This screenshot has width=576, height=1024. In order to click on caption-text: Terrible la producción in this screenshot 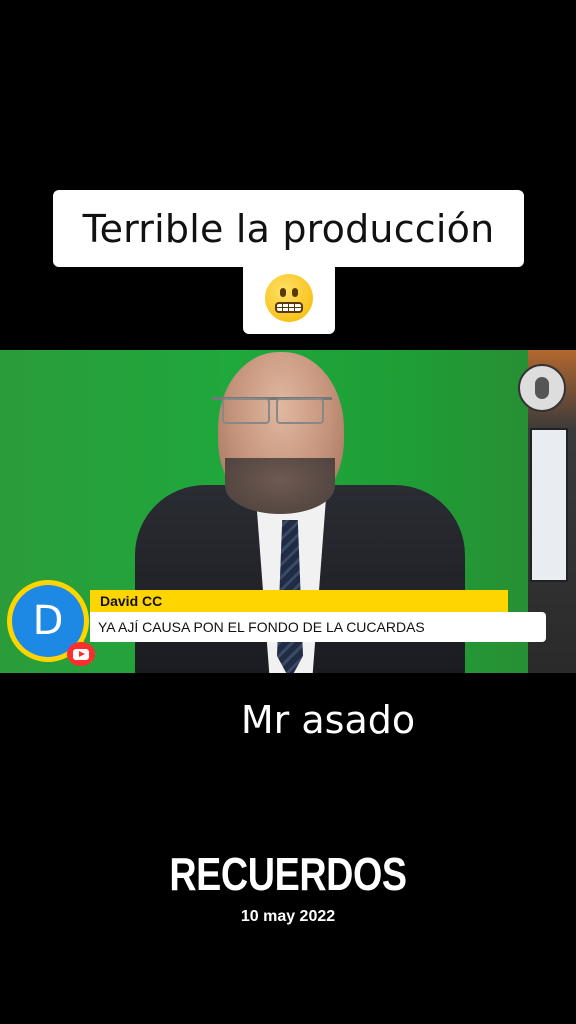, I will do `click(288, 228)`.